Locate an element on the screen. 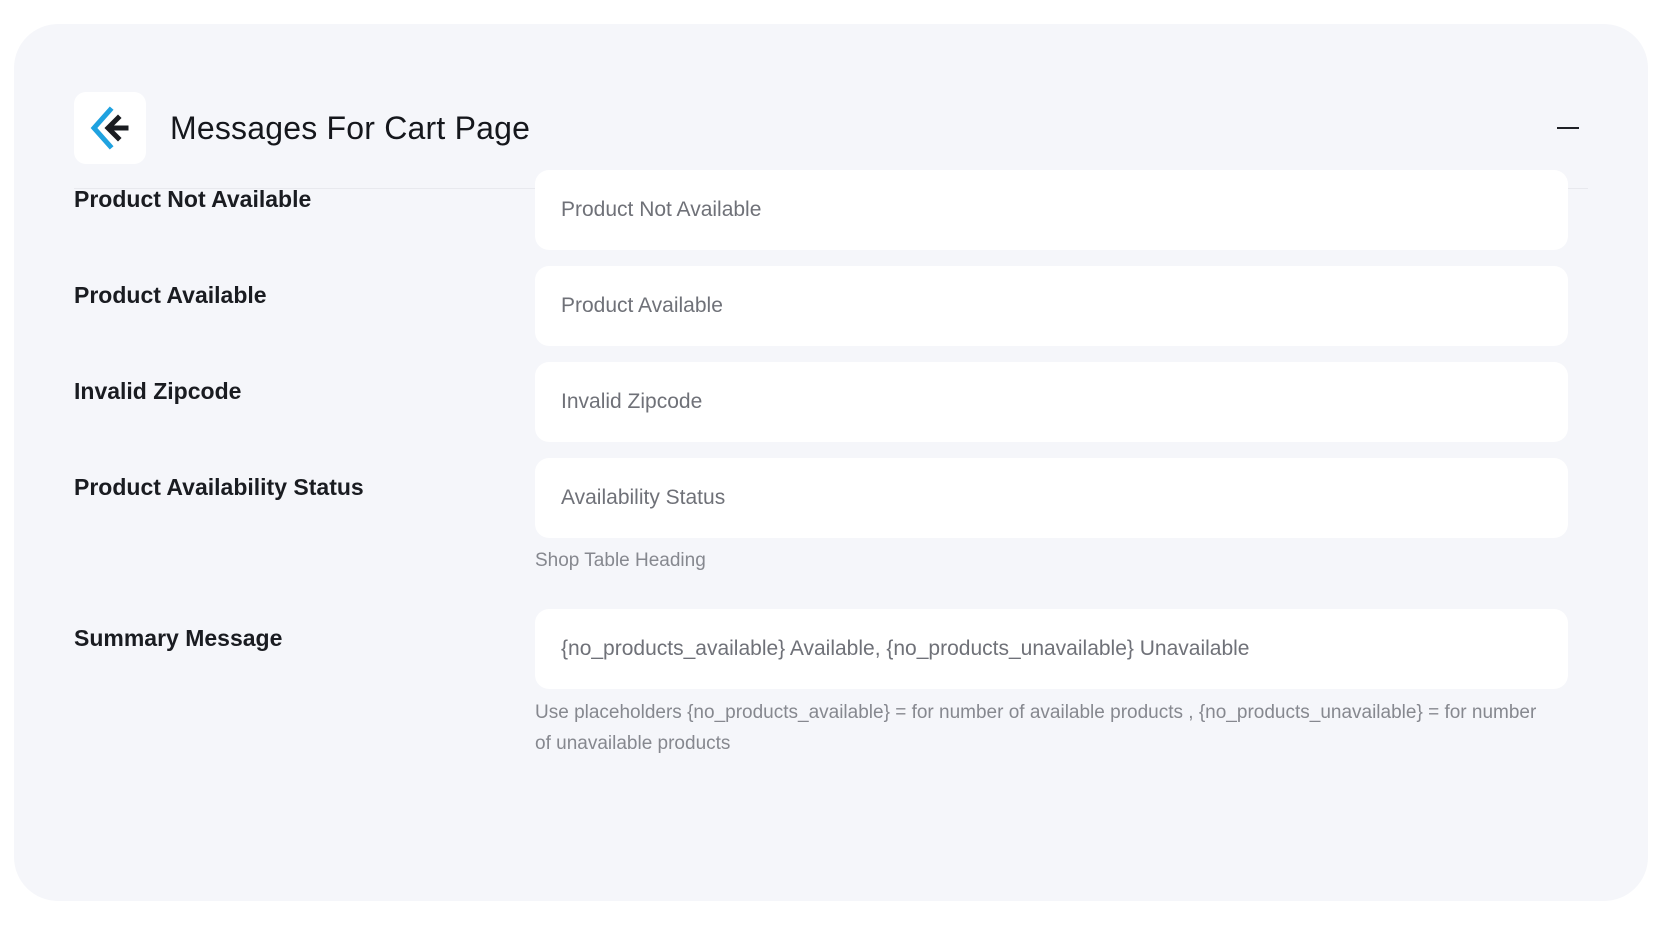 The width and height of the screenshot is (1662, 926). field-label: Summary Message is located at coordinates (178, 638).